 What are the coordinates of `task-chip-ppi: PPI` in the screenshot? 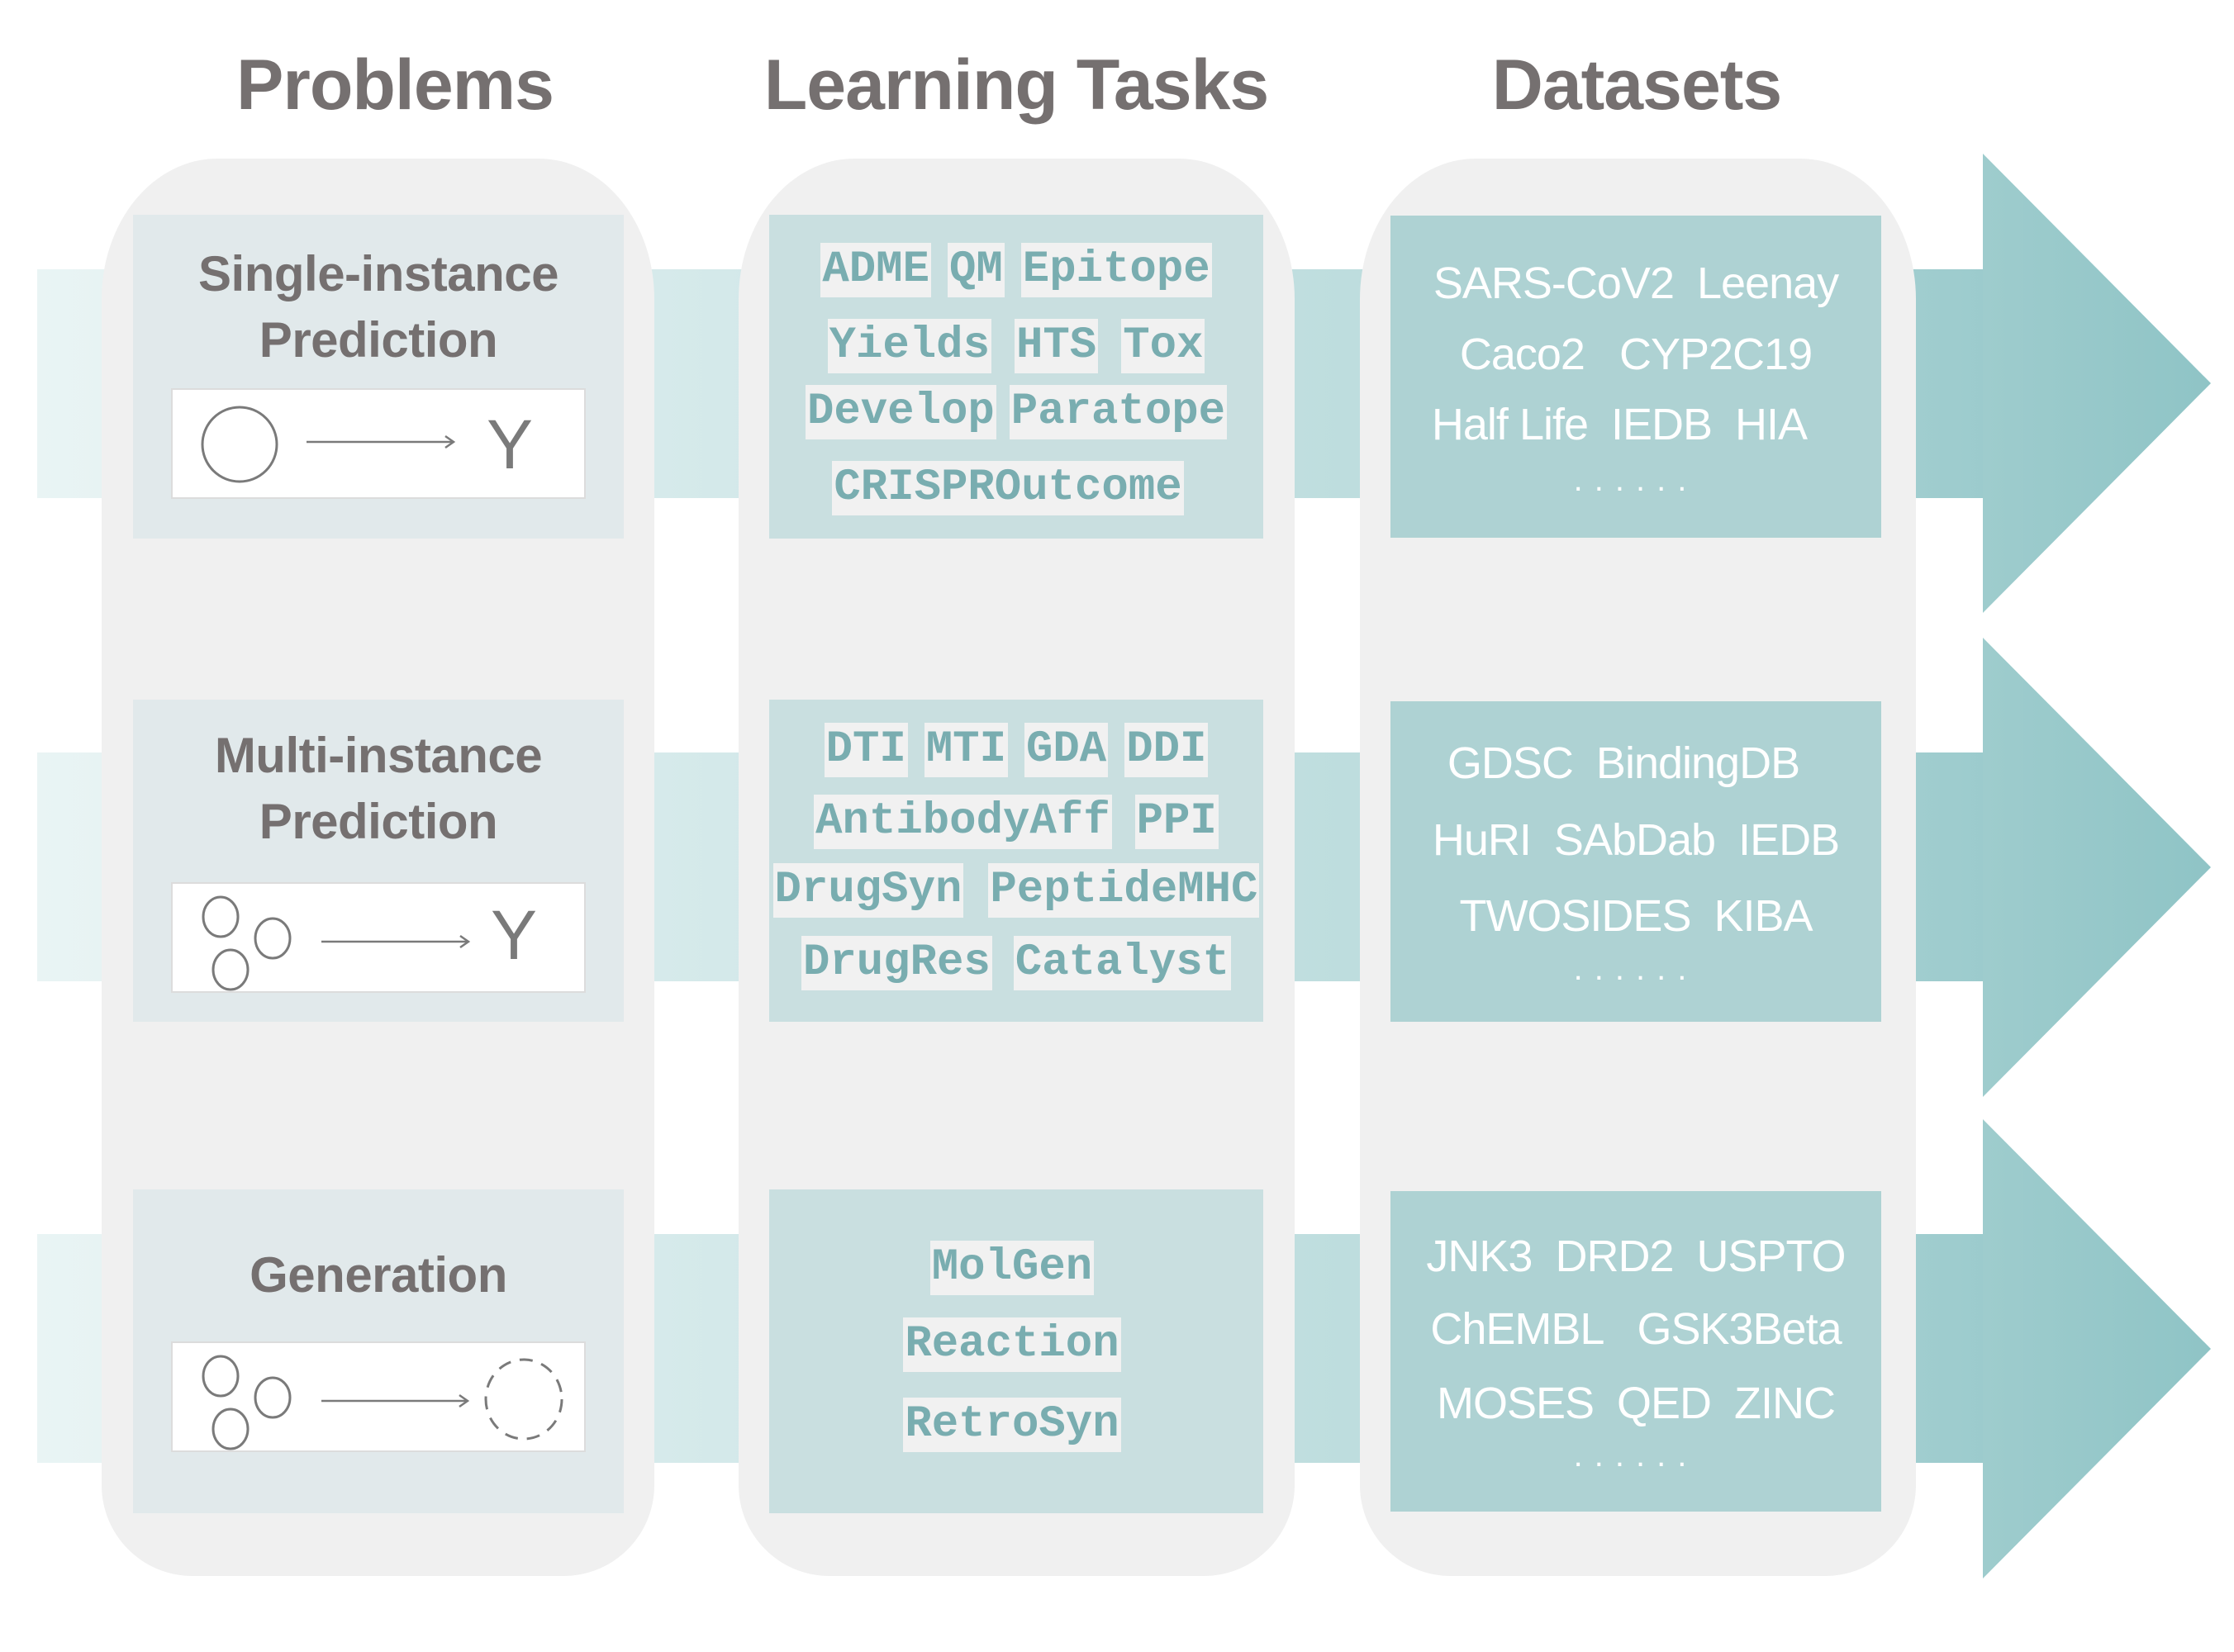 It's located at (1176, 822).